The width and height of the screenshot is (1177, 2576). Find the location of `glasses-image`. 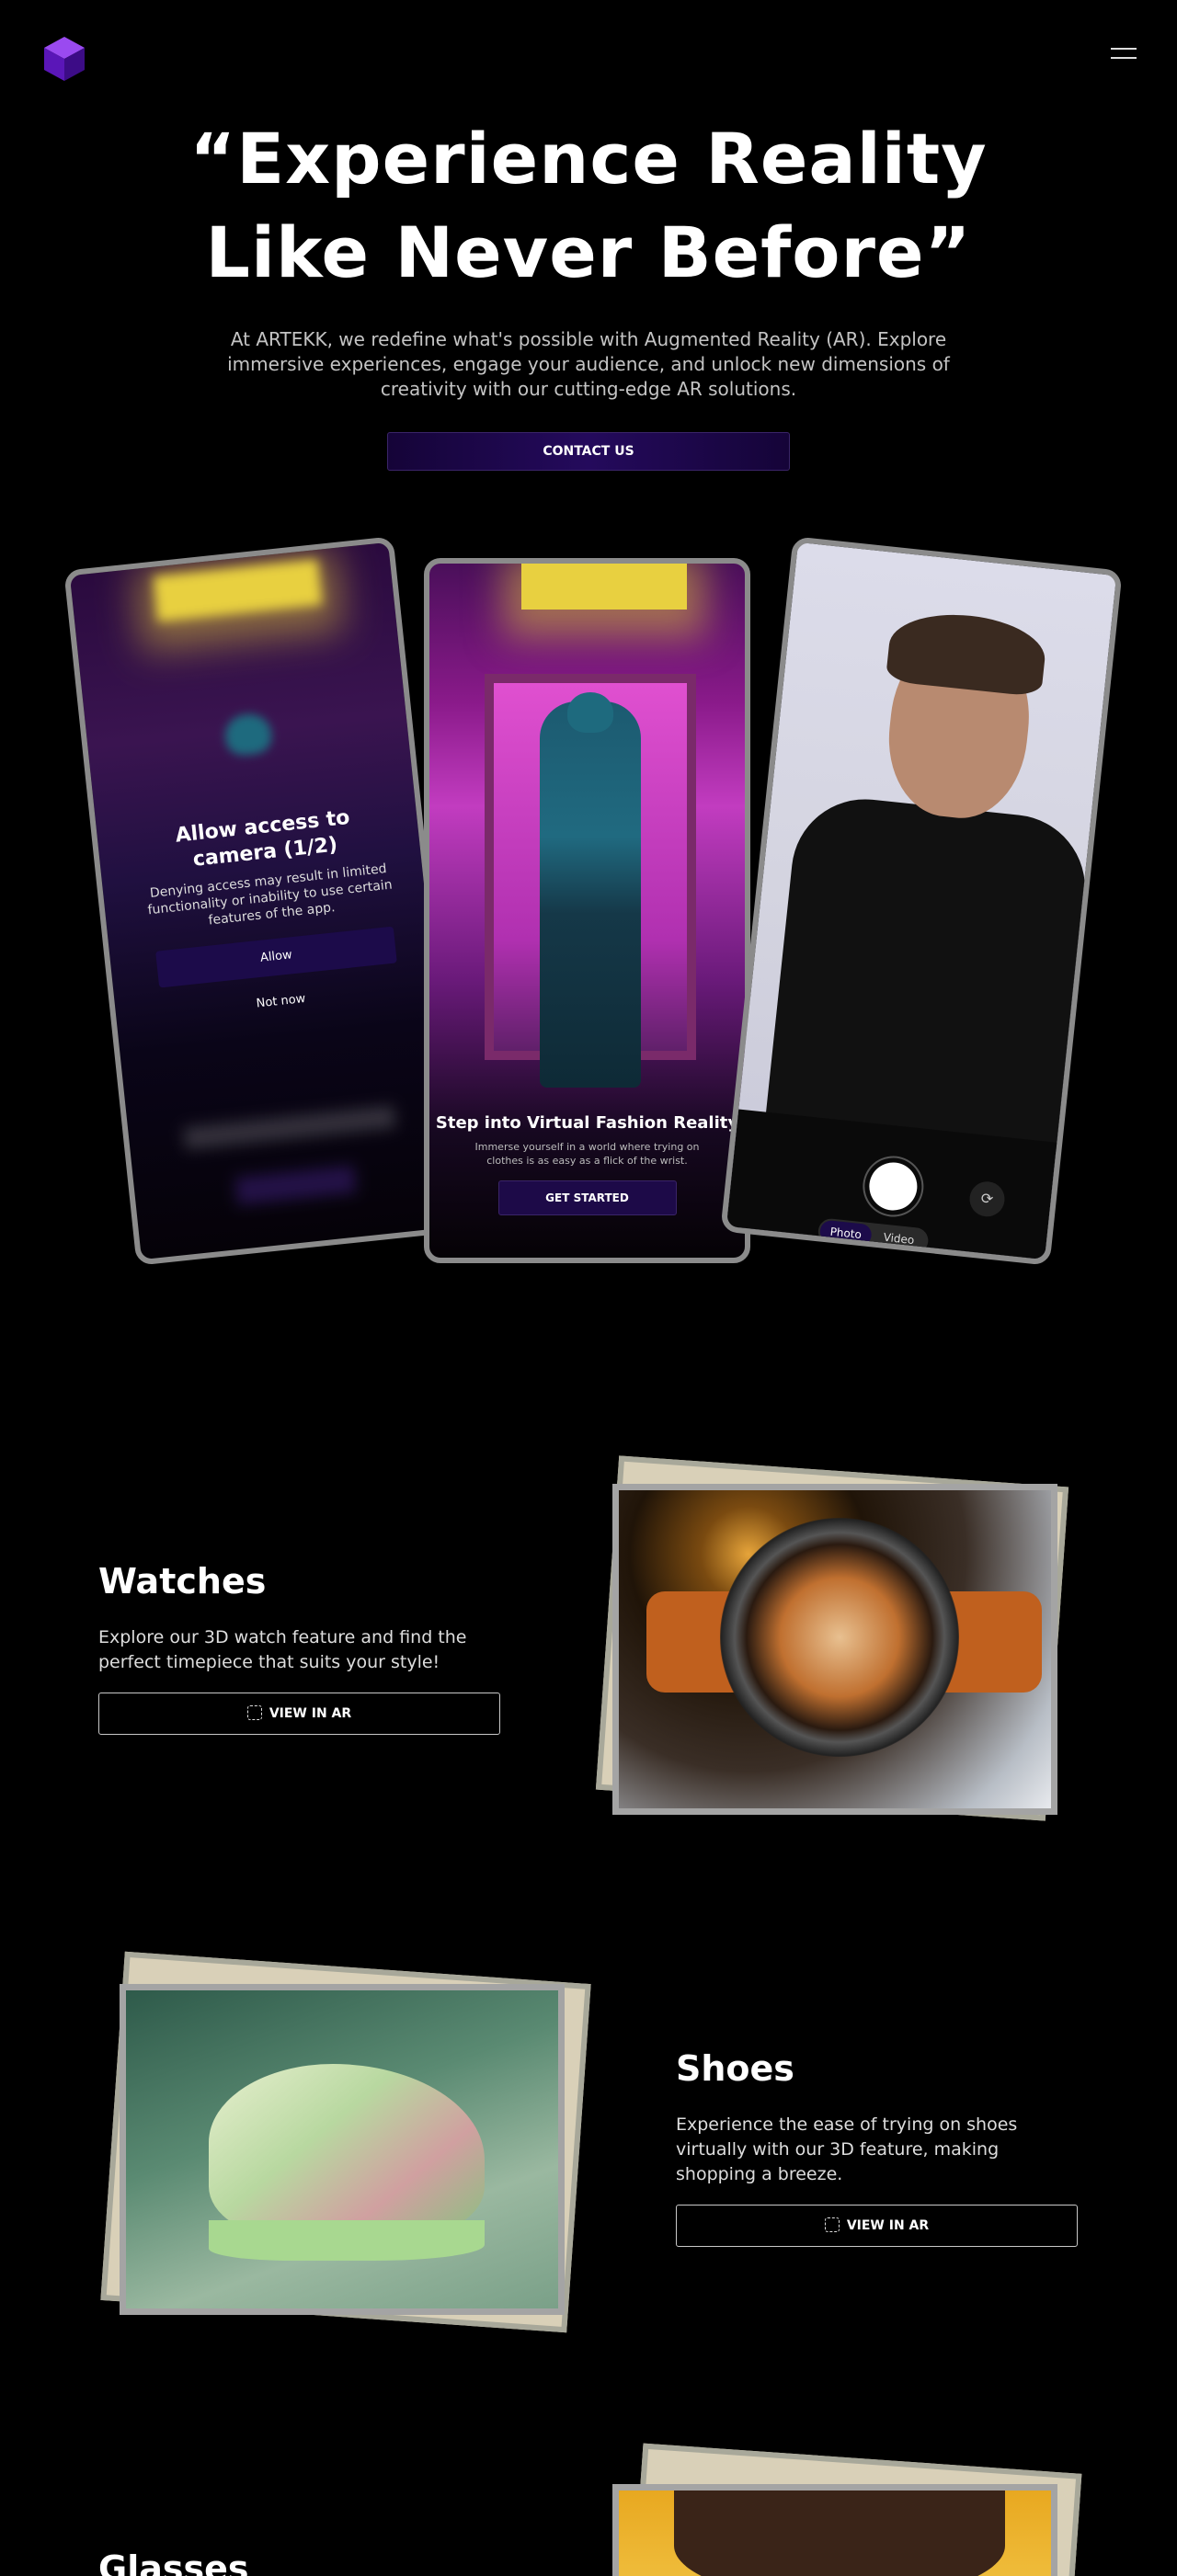

glasses-image is located at coordinates (834, 2530).